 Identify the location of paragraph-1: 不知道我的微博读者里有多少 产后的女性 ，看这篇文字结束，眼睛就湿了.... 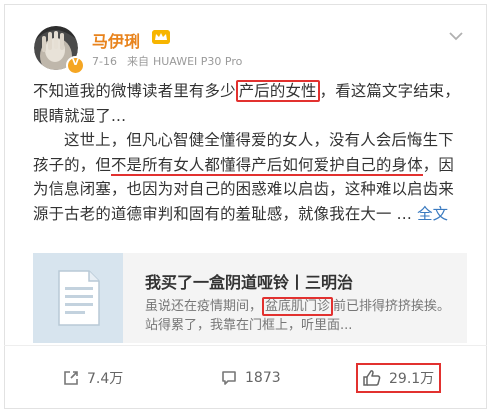
(251, 103).